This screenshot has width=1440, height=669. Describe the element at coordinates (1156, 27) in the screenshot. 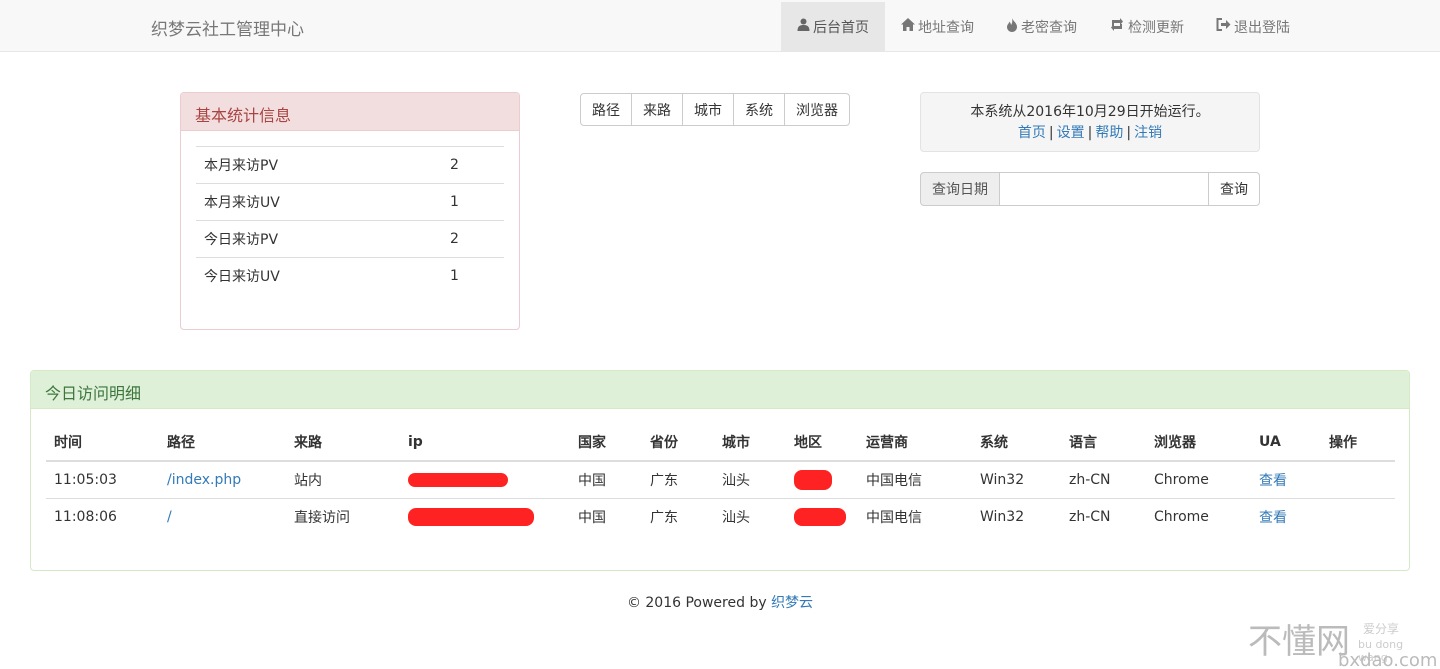

I see `nav-item-label: 检测更新` at that location.